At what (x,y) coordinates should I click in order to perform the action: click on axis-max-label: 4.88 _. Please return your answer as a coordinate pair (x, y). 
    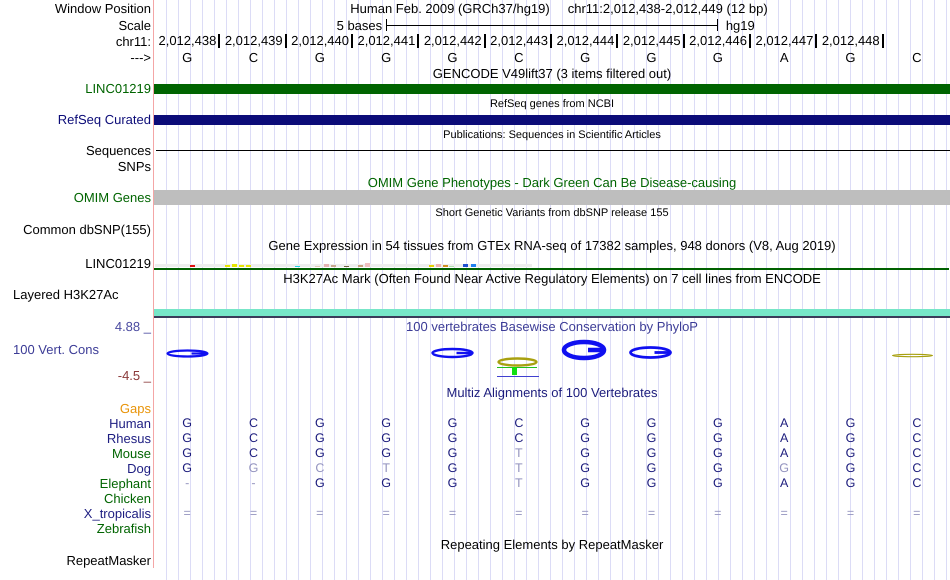
    Looking at the image, I should click on (132, 326).